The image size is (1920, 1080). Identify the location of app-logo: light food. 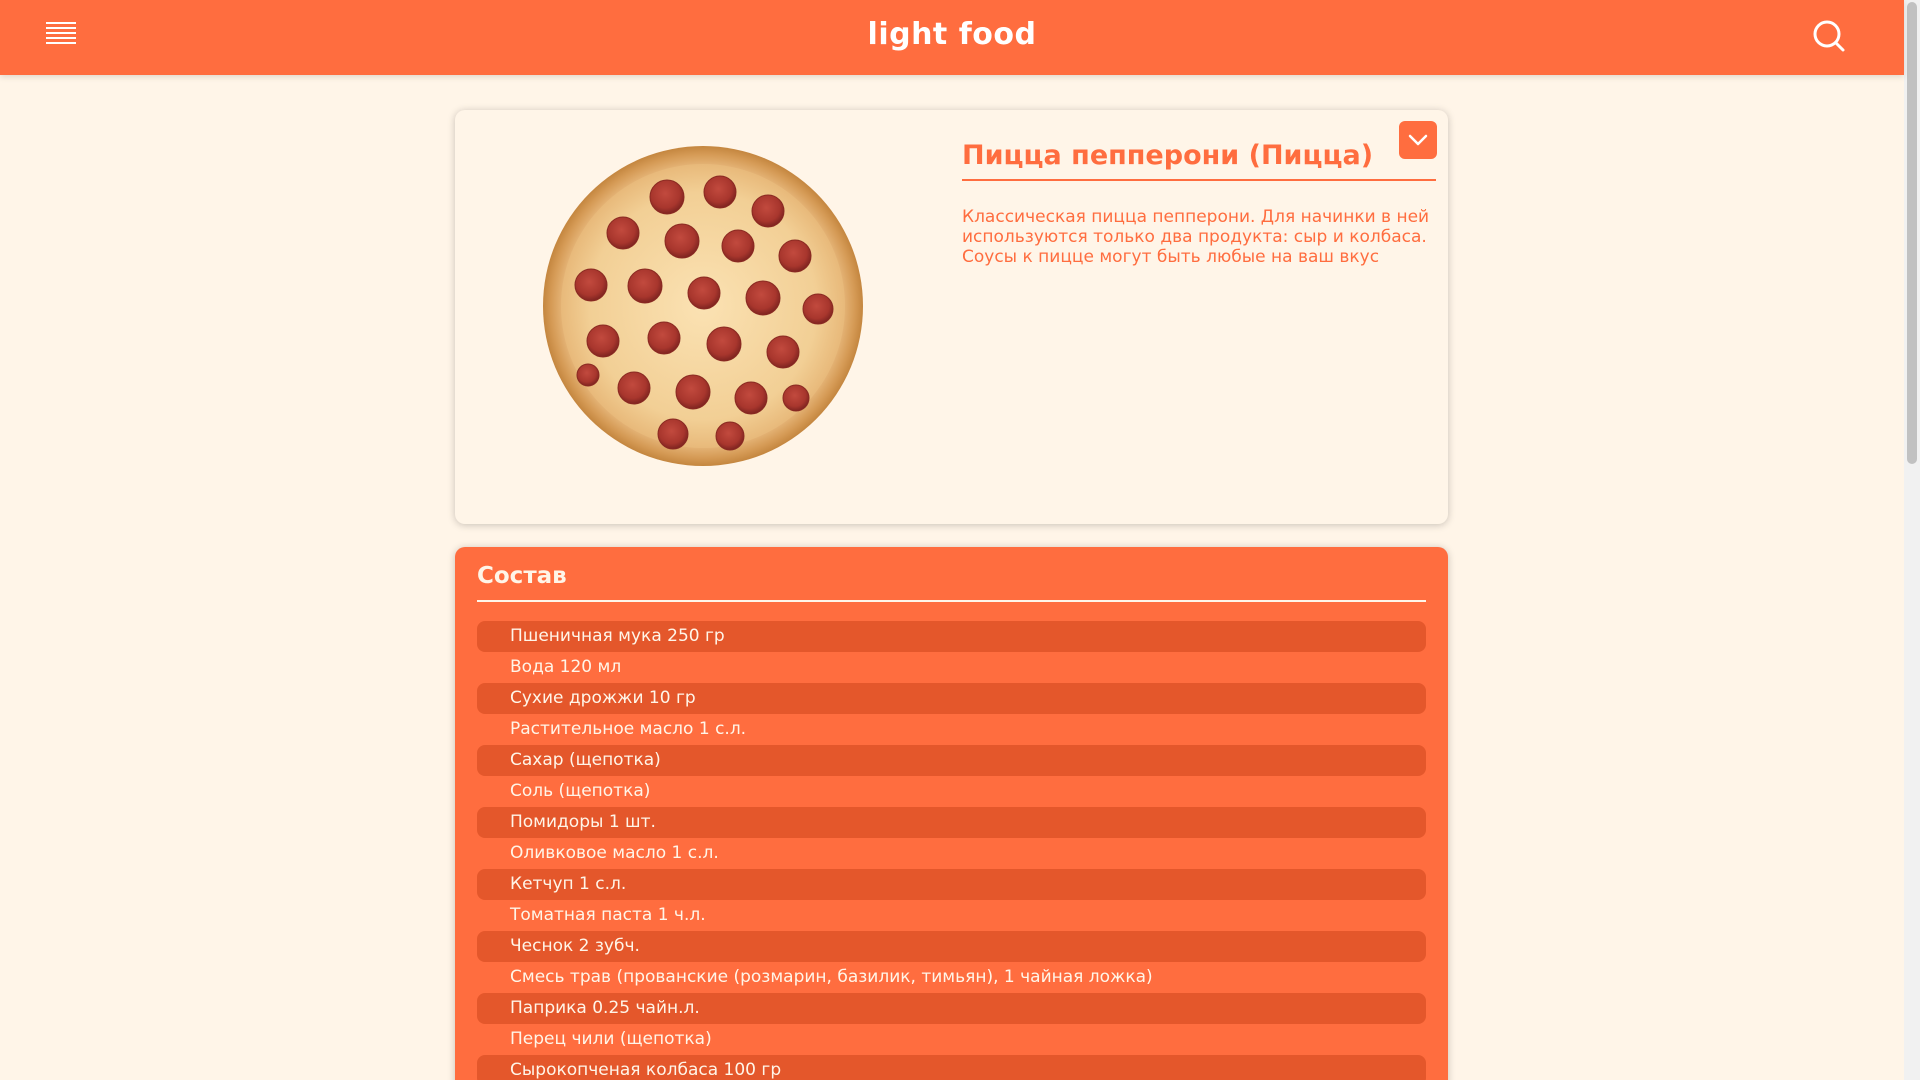
(952, 34).